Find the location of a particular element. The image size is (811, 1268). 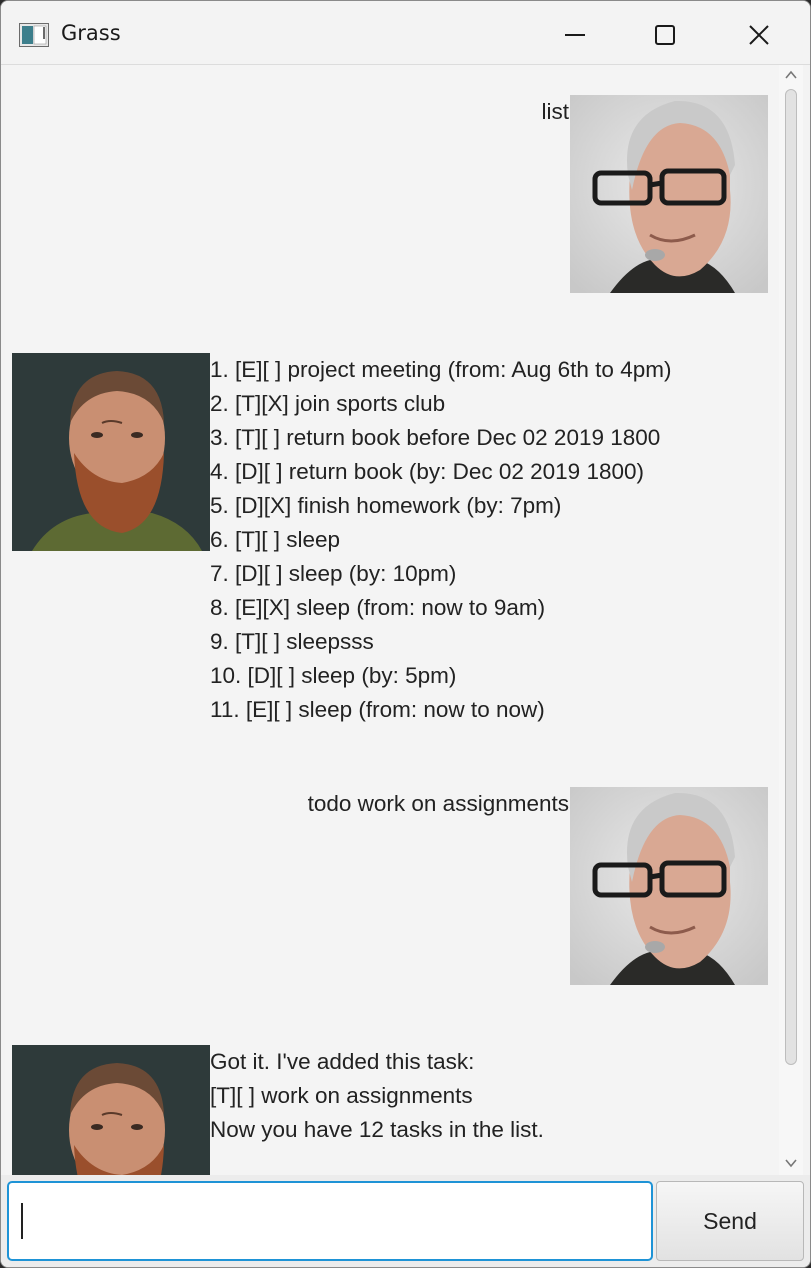

bot-message-line: 10. [D][ ] sleep (by: 5pm) is located at coordinates (333, 675).